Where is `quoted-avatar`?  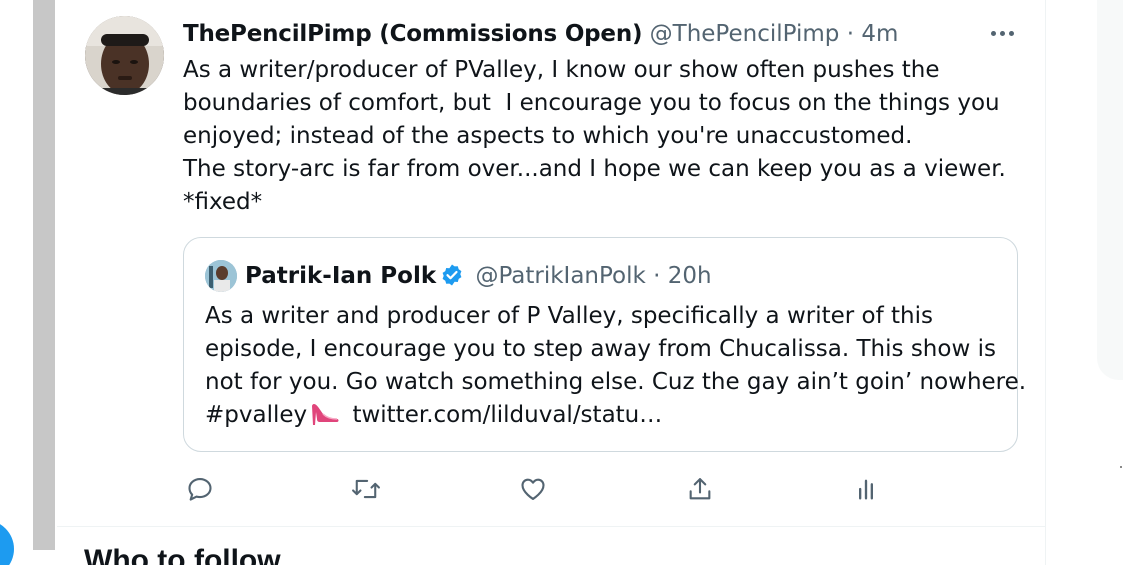
quoted-avatar is located at coordinates (221, 276).